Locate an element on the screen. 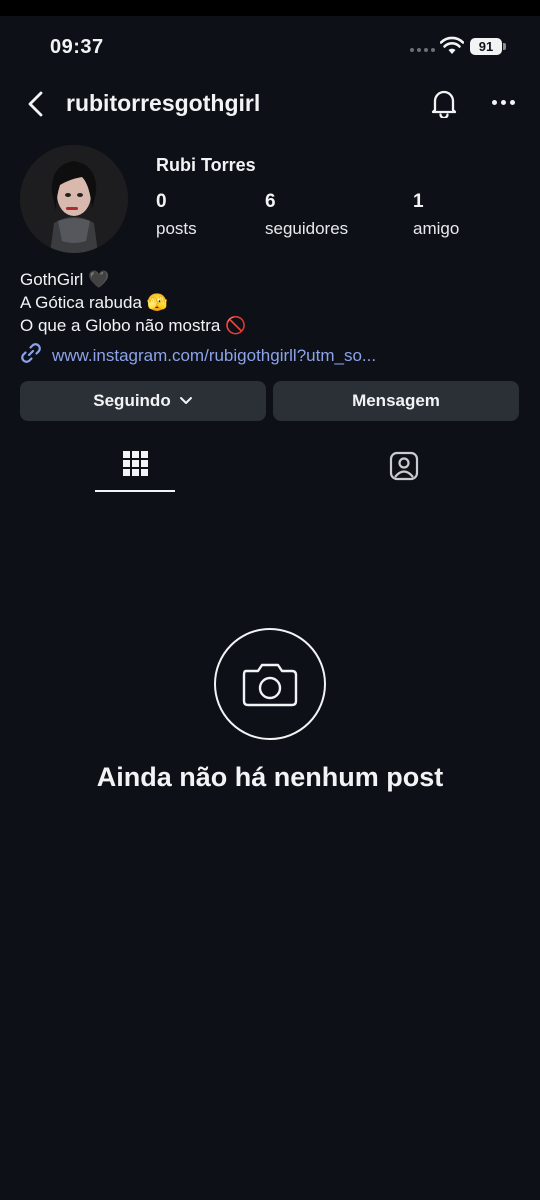  status-bar: 09:37 91 is located at coordinates (270, 46).